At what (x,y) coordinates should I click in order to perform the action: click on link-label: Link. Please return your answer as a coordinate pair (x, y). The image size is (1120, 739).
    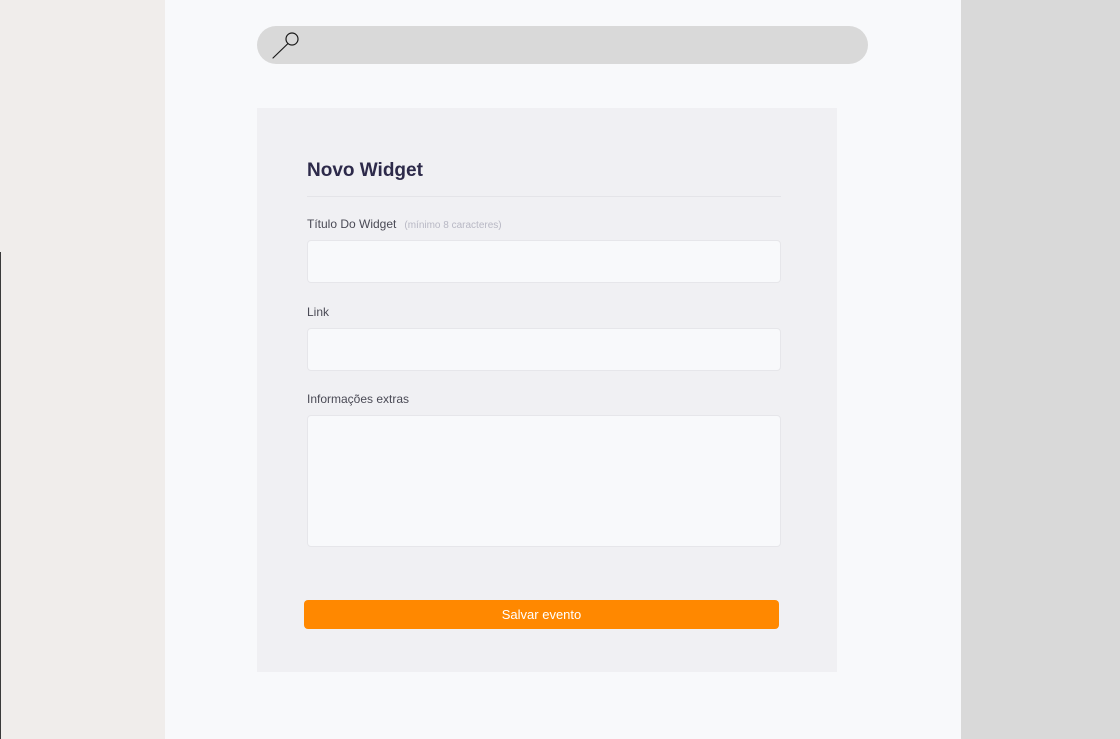
    Looking at the image, I should click on (318, 312).